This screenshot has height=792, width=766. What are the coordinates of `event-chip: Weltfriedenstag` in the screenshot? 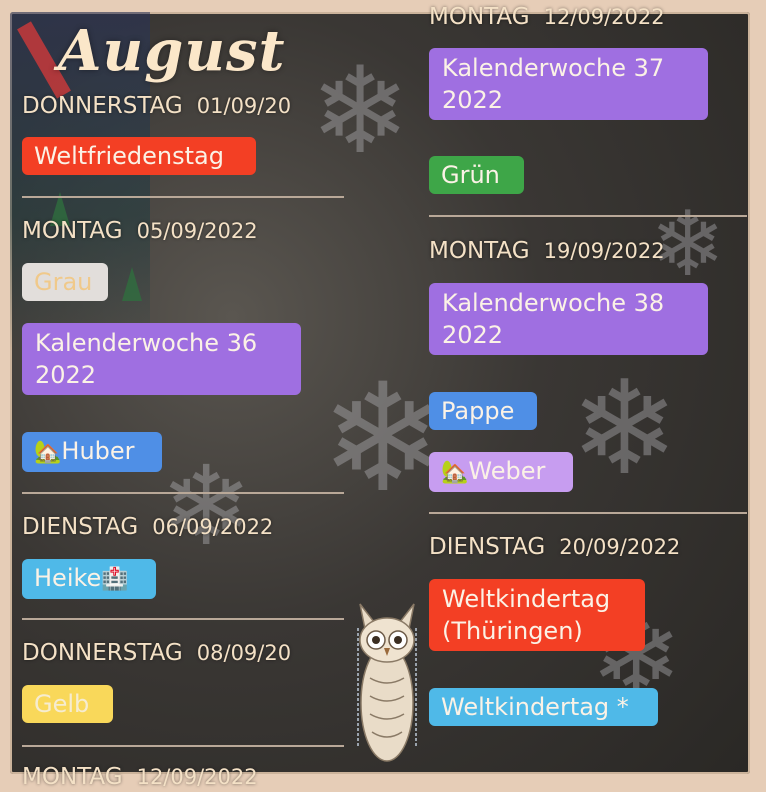 It's located at (139, 156).